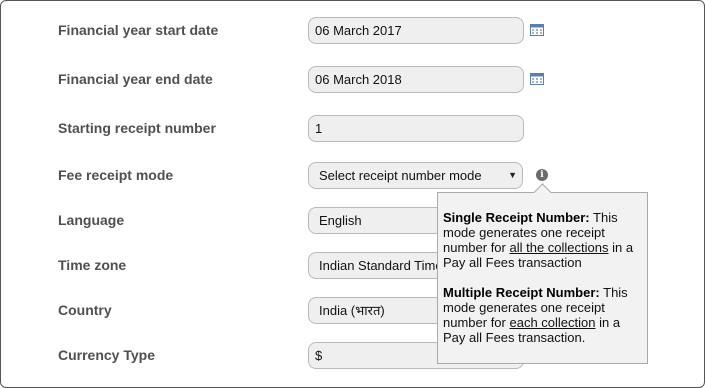 The image size is (705, 388). What do you see at coordinates (400, 175) in the screenshot?
I see `receipt-mode-value: Select receipt number mode` at bounding box center [400, 175].